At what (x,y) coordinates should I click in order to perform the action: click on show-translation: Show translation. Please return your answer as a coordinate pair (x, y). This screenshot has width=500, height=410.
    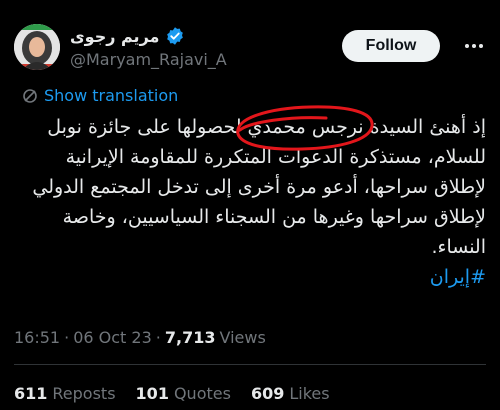
    Looking at the image, I should click on (100, 95).